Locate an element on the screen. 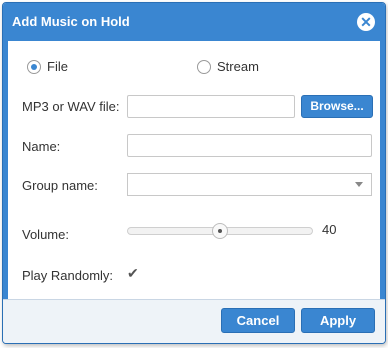 This screenshot has width=388, height=348. dialog-titlebar: Add Music on Hold ✕ is located at coordinates (194, 22).